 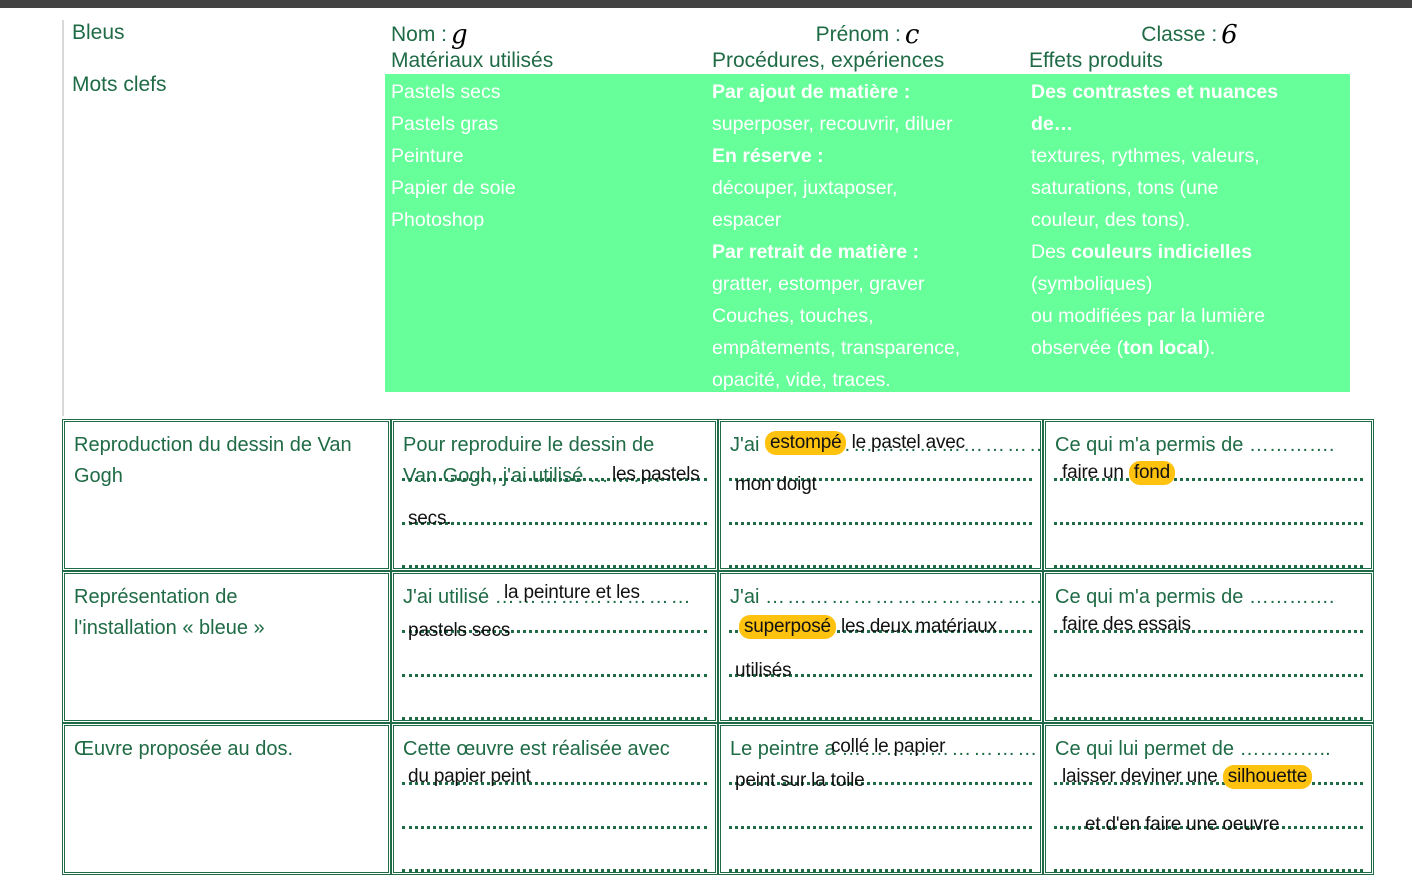 What do you see at coordinates (656, 474) in the screenshot?
I see `row1-materials-answer-1: les pastels` at bounding box center [656, 474].